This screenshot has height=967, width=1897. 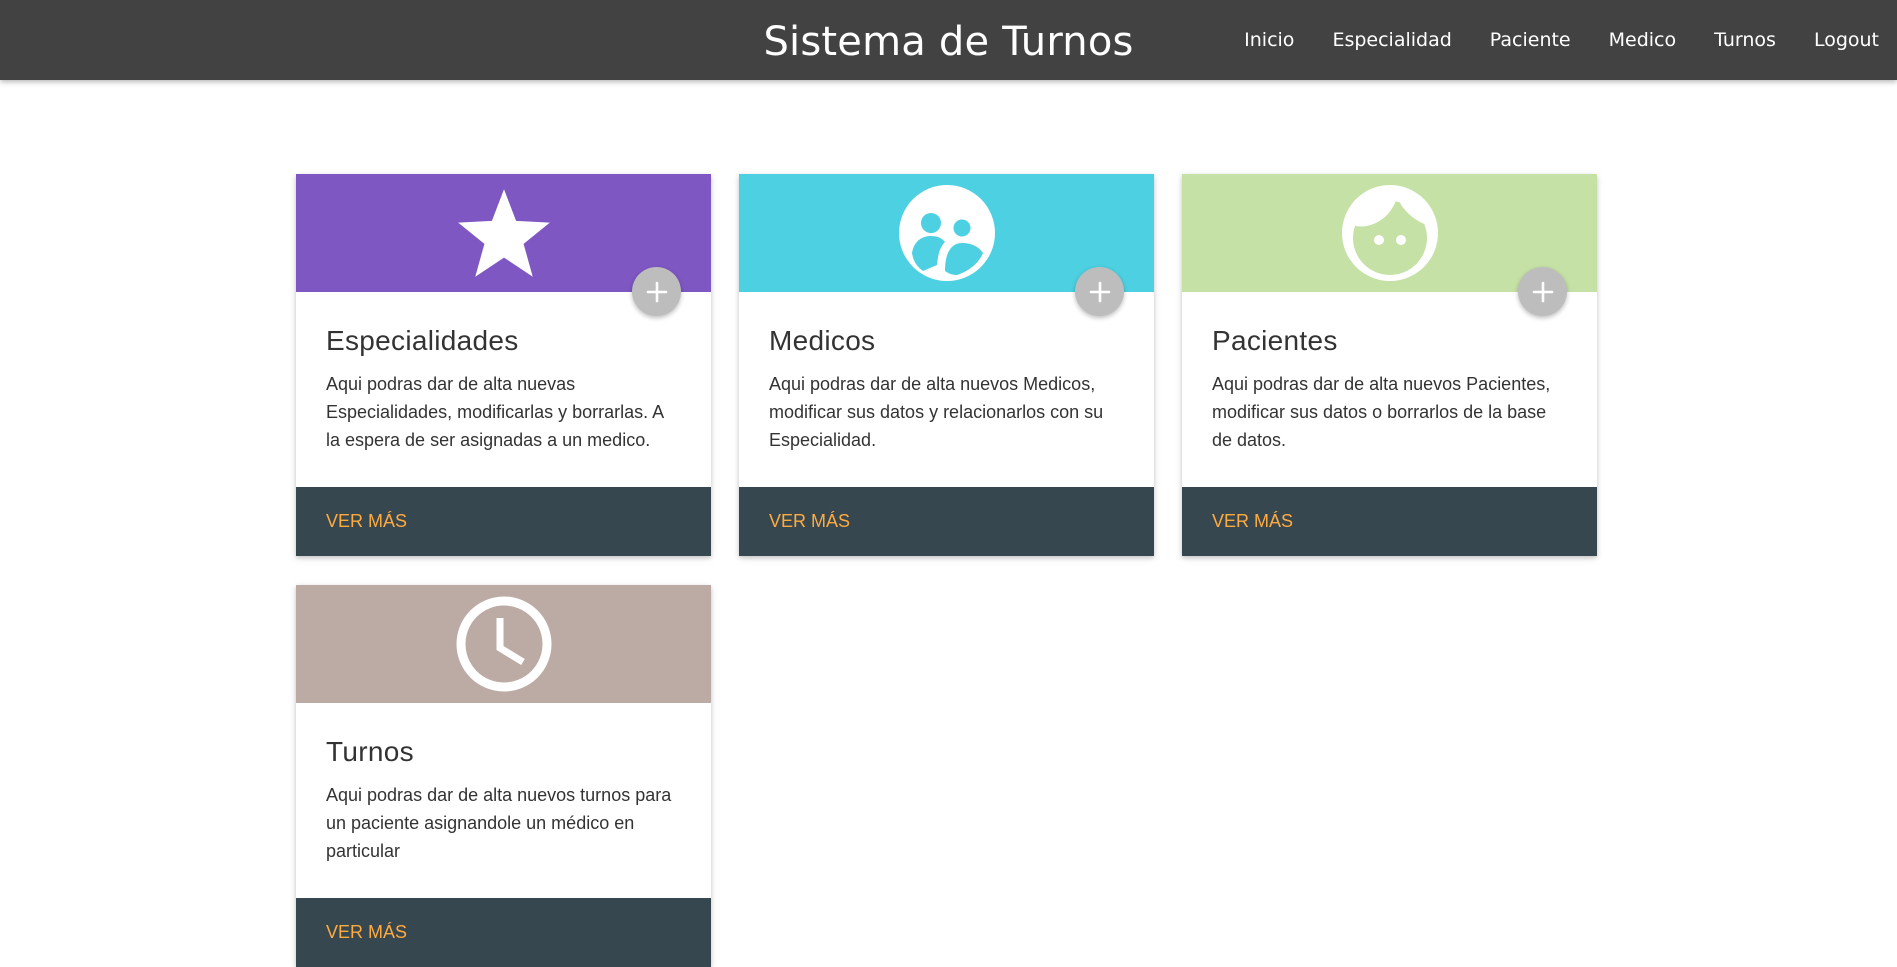 I want to click on face-icon, so click(x=1389, y=233).